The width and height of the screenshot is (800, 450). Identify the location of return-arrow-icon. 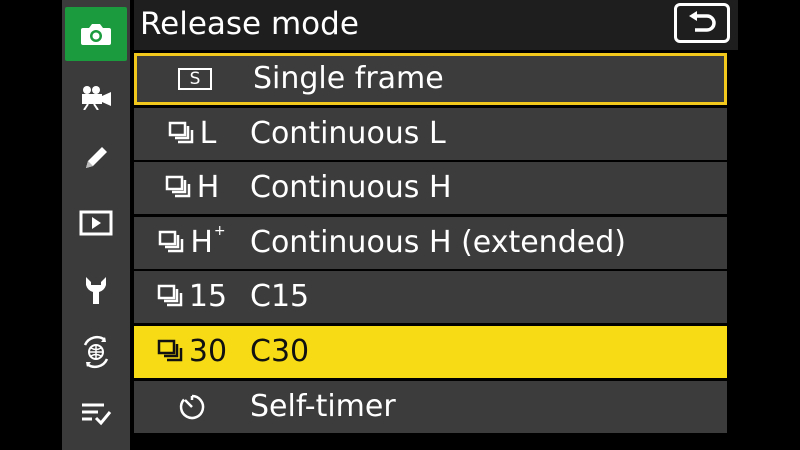
(702, 21).